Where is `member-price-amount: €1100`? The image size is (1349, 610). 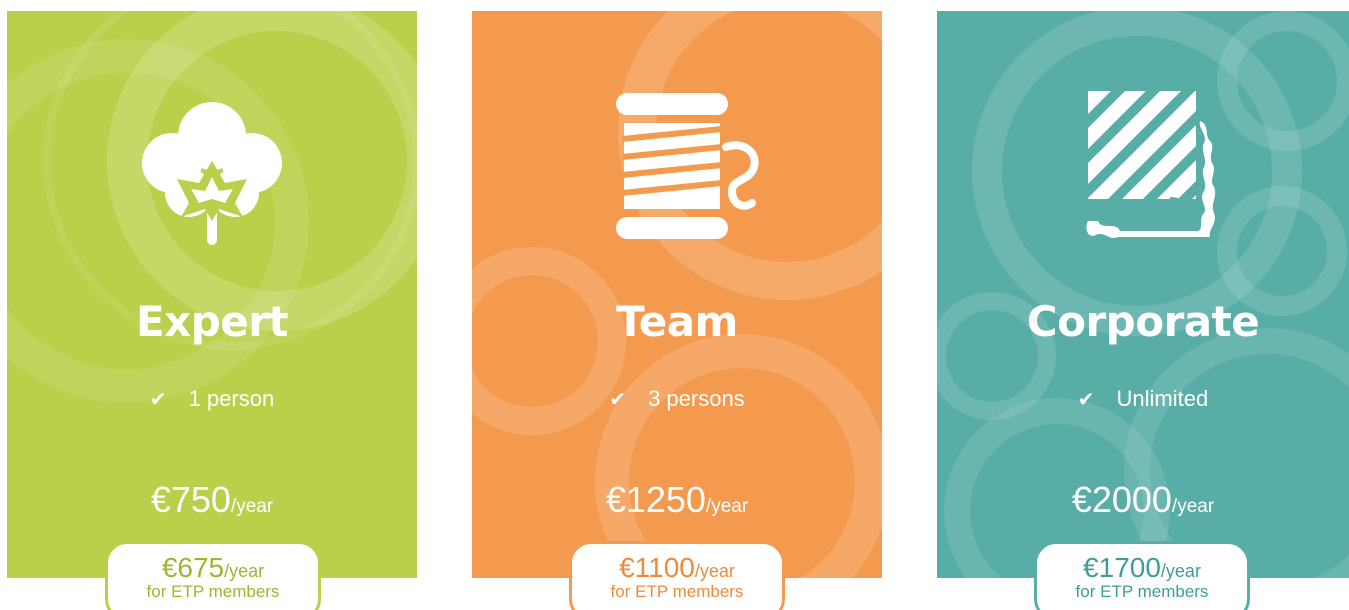 member-price-amount: €1100 is located at coordinates (657, 567).